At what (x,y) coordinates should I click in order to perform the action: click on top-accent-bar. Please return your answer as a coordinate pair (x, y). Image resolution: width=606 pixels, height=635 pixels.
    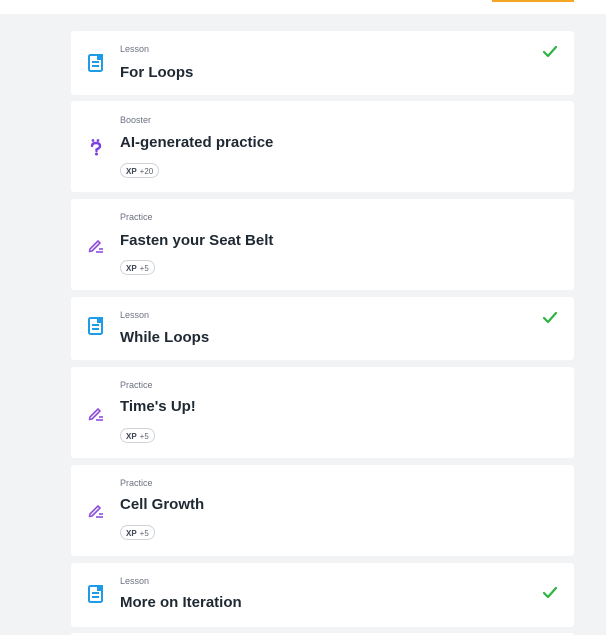
    Looking at the image, I should click on (533, 1).